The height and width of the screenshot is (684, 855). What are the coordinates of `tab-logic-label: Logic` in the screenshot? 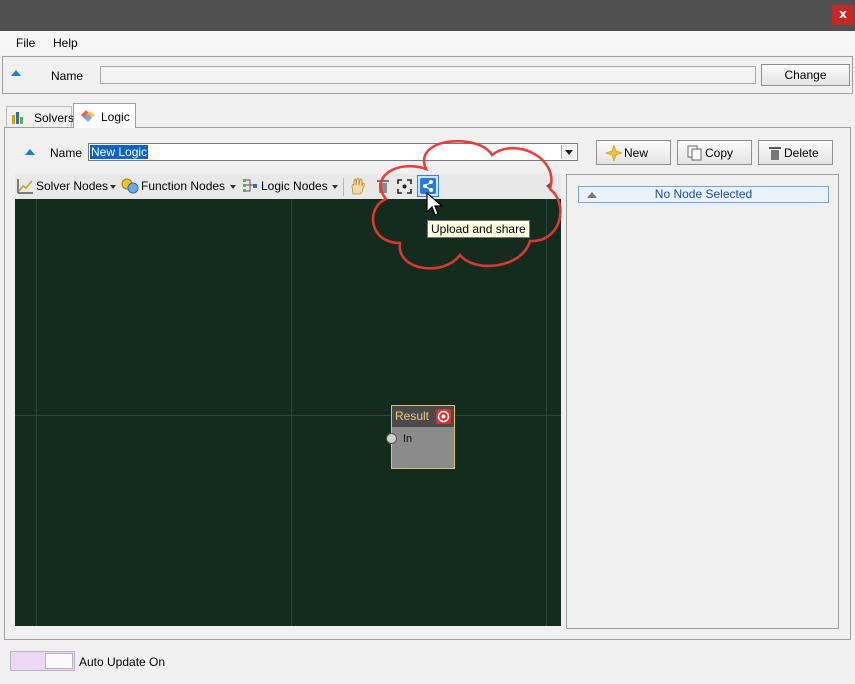 It's located at (115, 117).